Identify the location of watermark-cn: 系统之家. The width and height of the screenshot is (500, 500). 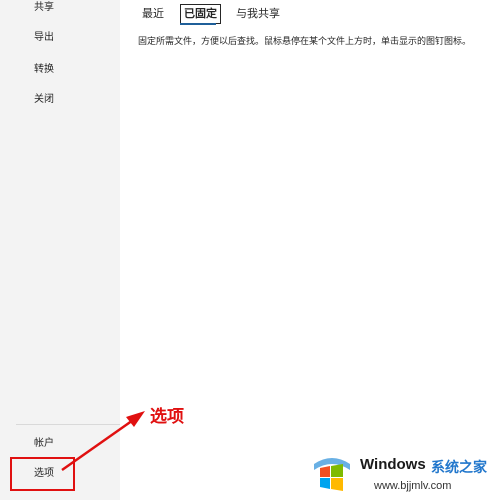
(459, 468).